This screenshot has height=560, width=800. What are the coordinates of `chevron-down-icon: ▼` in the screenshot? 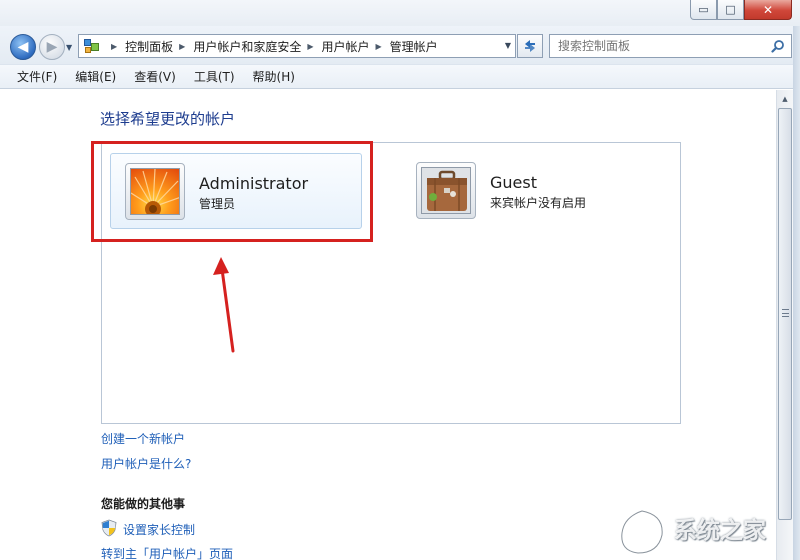 It's located at (508, 45).